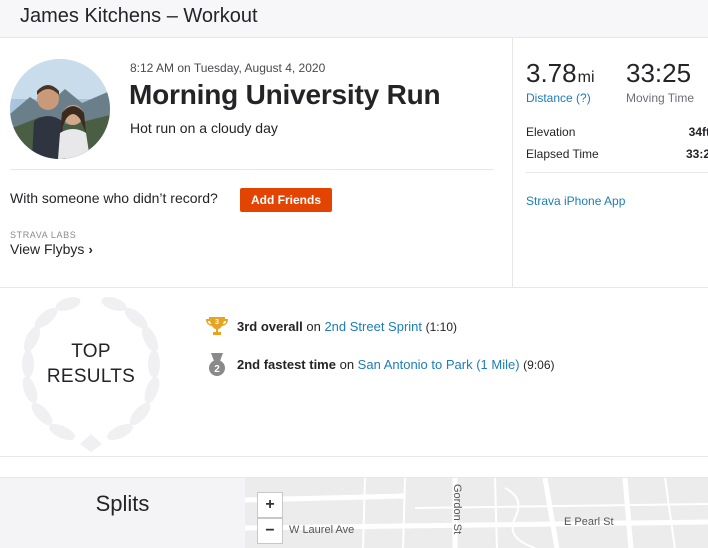 The image size is (708, 548). I want to click on top-results-line2: RESULTS, so click(91, 376).